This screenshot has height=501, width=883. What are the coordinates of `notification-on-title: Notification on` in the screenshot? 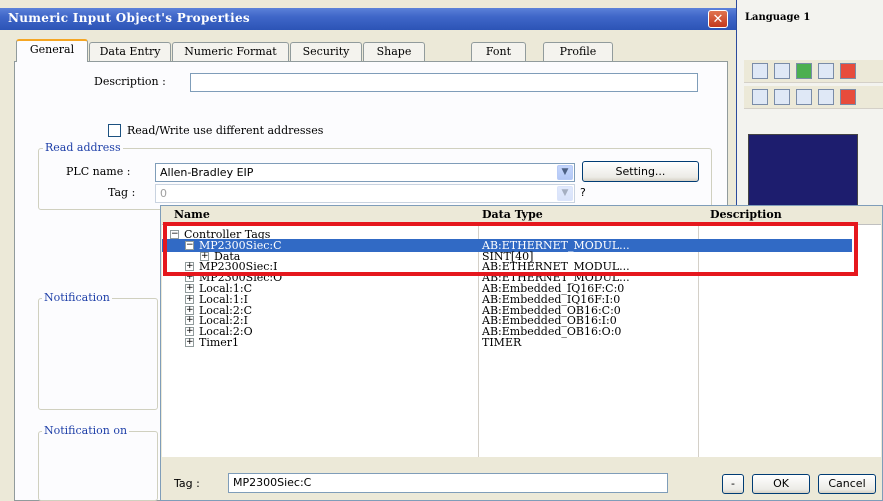 It's located at (86, 430).